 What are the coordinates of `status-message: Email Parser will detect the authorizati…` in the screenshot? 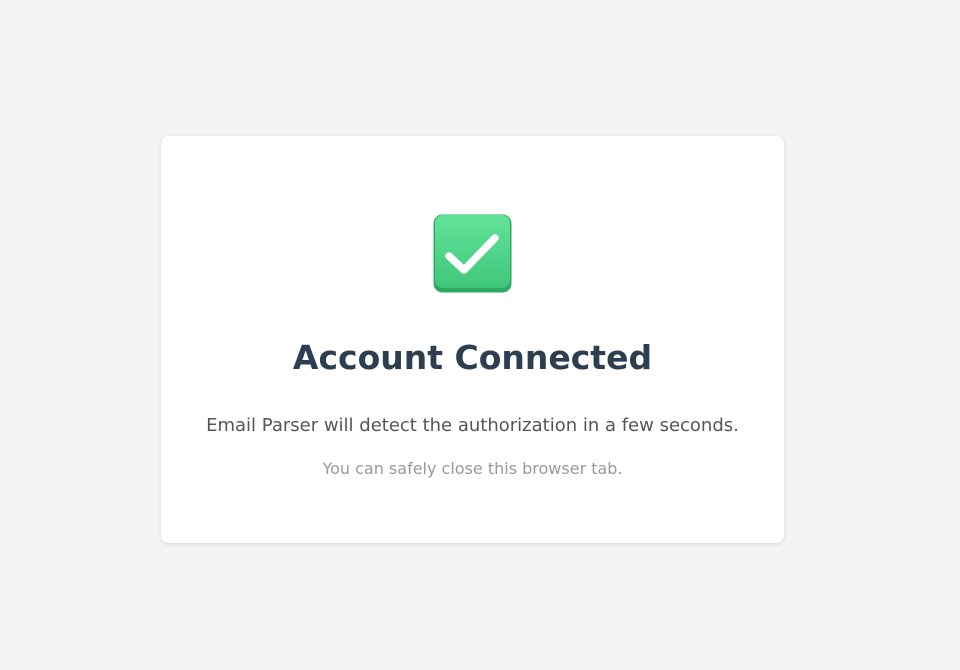 It's located at (472, 425).